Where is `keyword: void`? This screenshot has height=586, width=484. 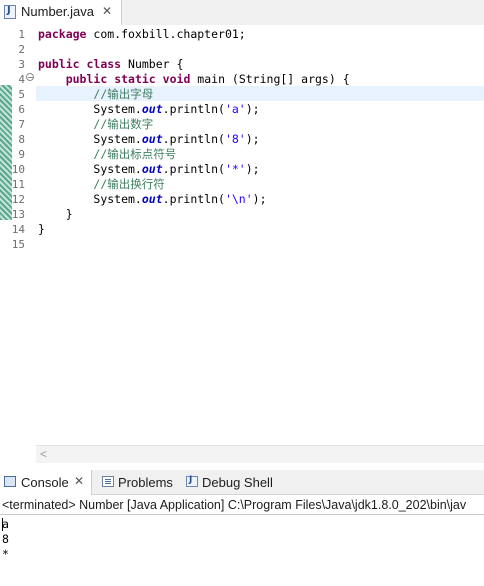 keyword: void is located at coordinates (176, 79).